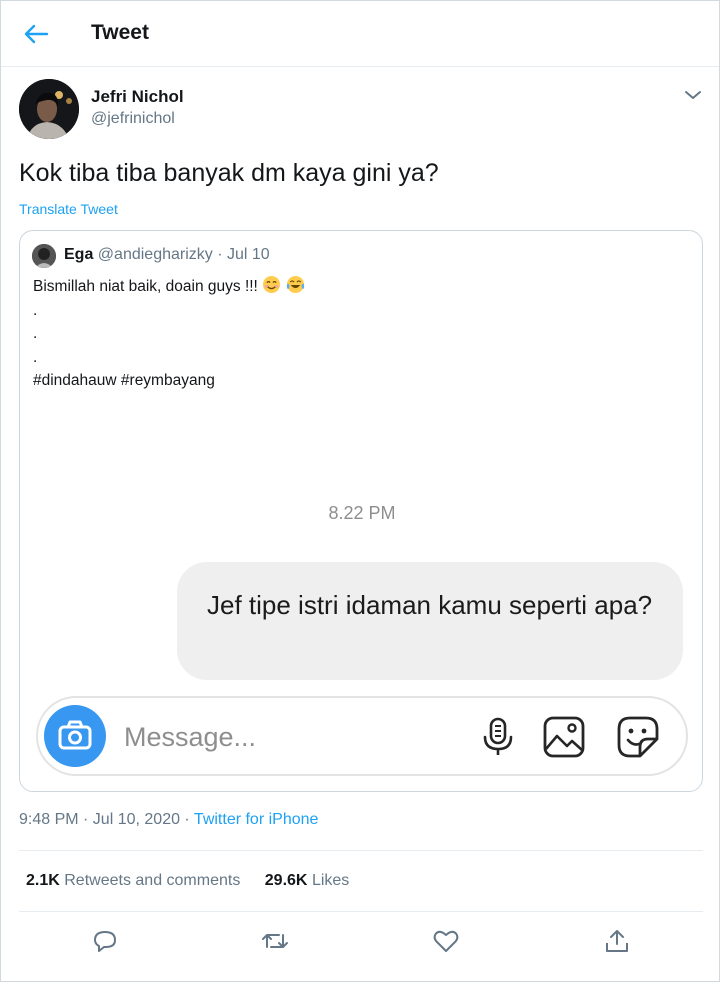  What do you see at coordinates (137, 97) in the screenshot?
I see `author-name: Jefri Nichol` at bounding box center [137, 97].